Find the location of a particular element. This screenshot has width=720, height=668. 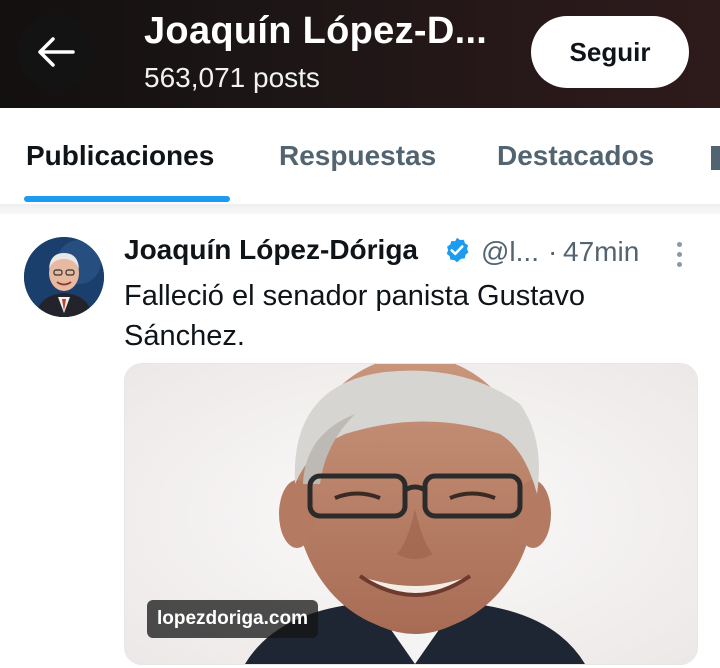

profile-tabs: Publicaciones Respuestas Destacados is located at coordinates (360, 156).